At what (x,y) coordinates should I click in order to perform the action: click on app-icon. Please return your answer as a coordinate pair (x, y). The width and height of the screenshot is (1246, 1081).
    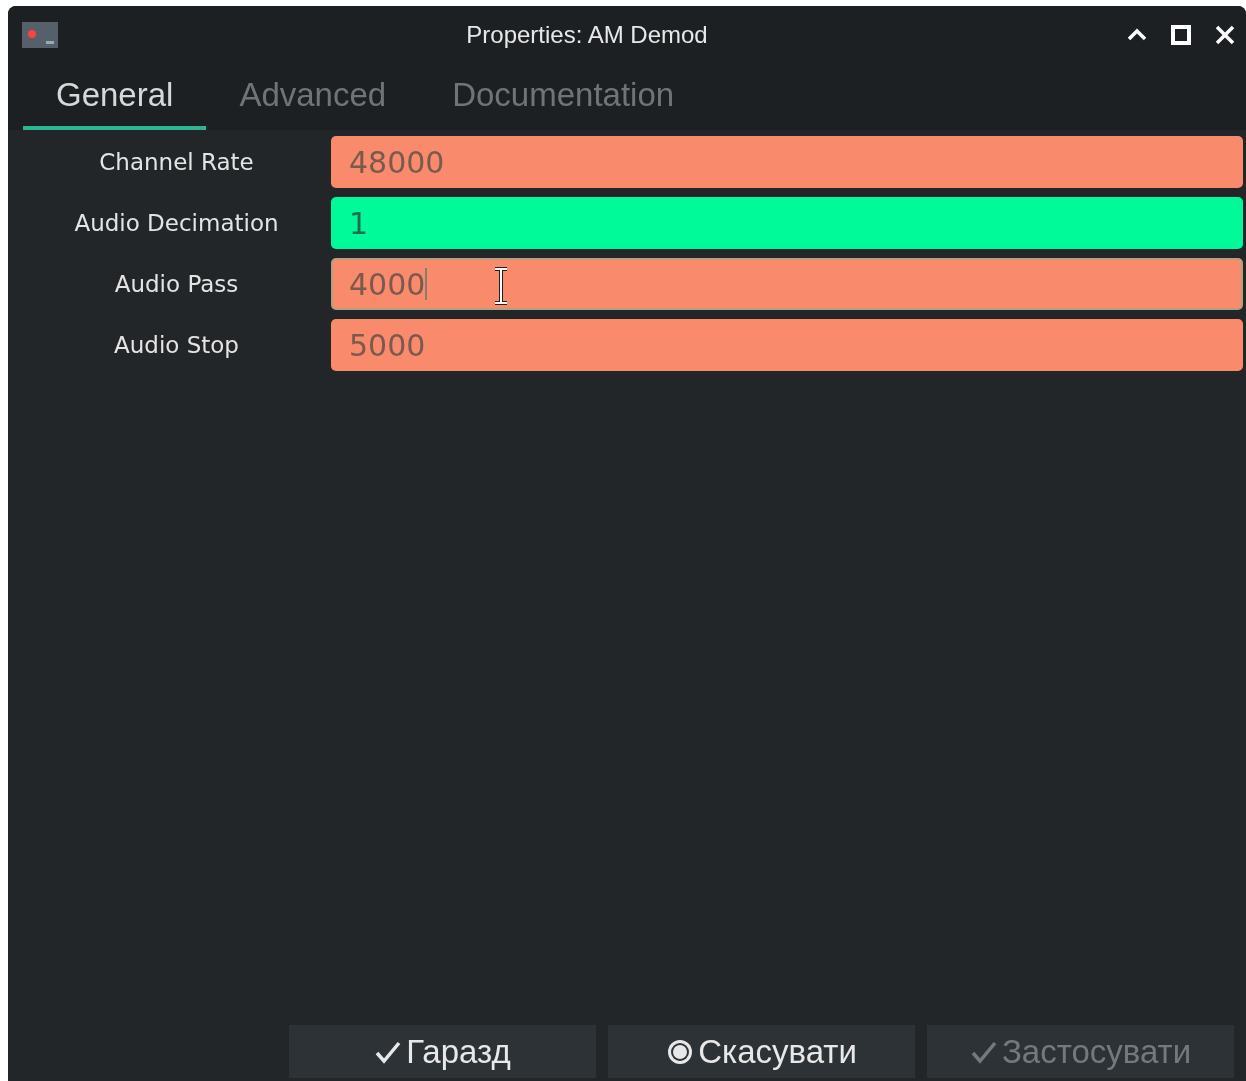
    Looking at the image, I should click on (40, 35).